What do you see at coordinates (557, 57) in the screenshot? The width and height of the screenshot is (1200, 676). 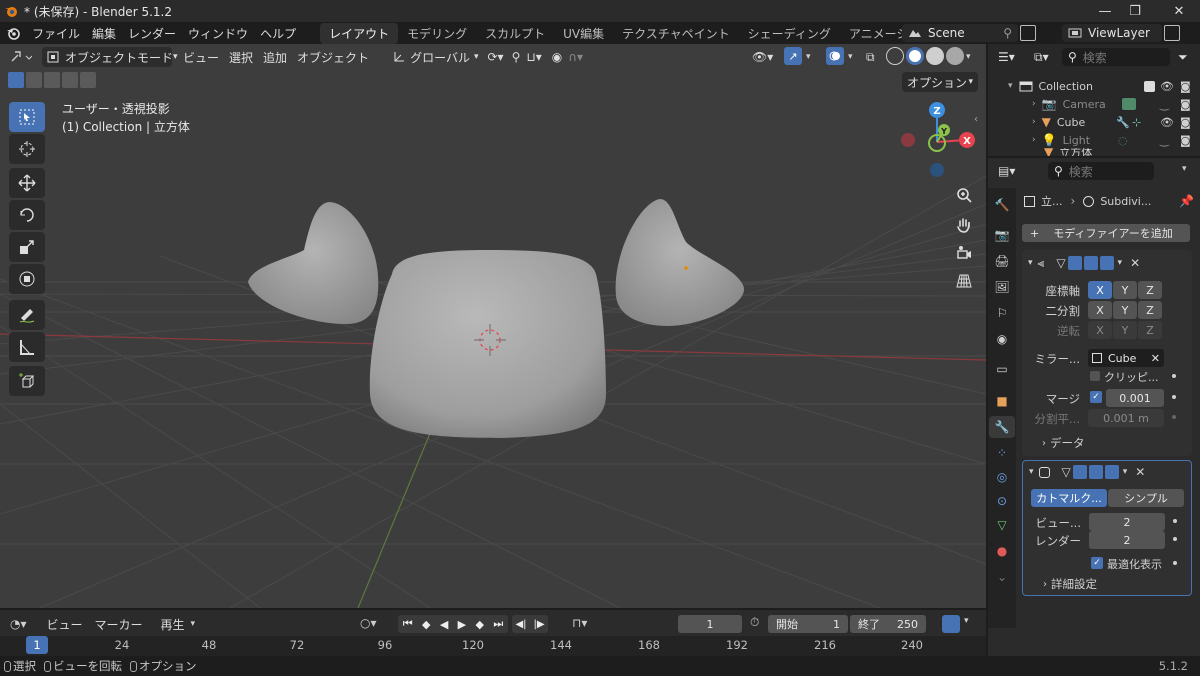 I see `proportional-edit-icon: ◉` at bounding box center [557, 57].